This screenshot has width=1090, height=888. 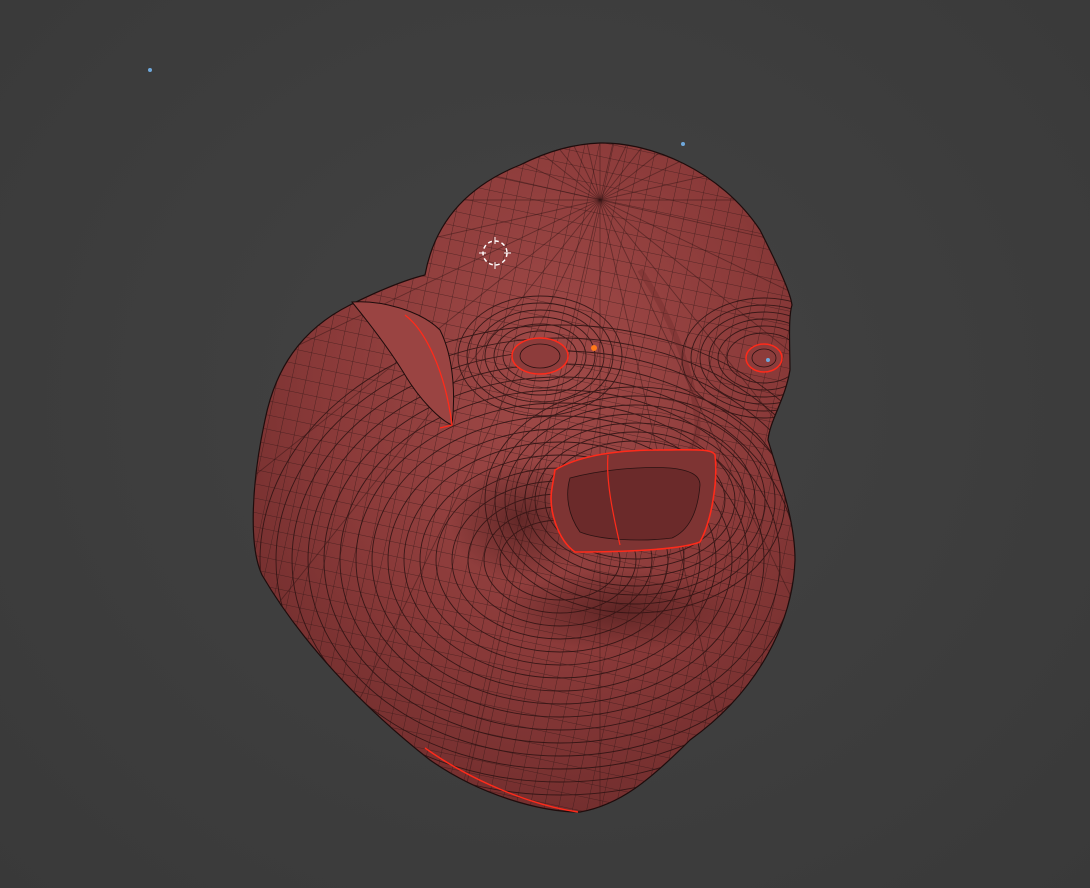 What do you see at coordinates (634, 504) in the screenshot?
I see `mouth-inner` at bounding box center [634, 504].